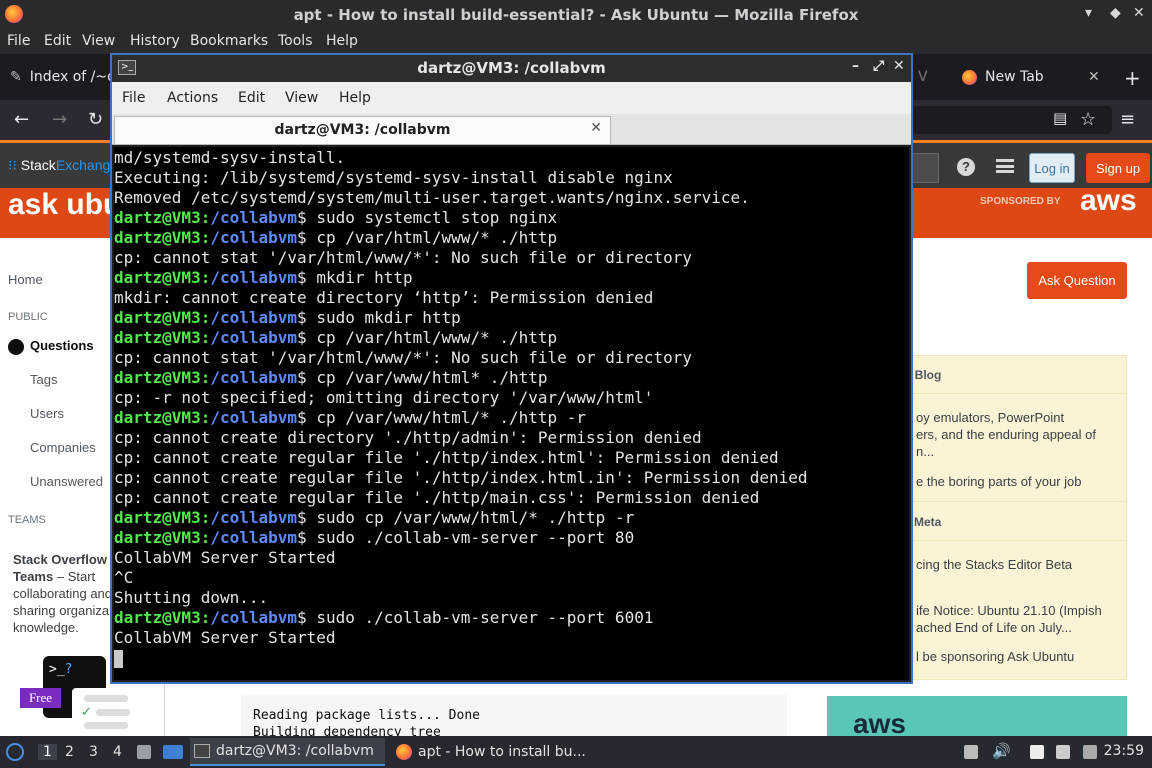 Image resolution: width=1152 pixels, height=768 pixels. What do you see at coordinates (966, 167) in the screenshot?
I see `help-icon: ?` at bounding box center [966, 167].